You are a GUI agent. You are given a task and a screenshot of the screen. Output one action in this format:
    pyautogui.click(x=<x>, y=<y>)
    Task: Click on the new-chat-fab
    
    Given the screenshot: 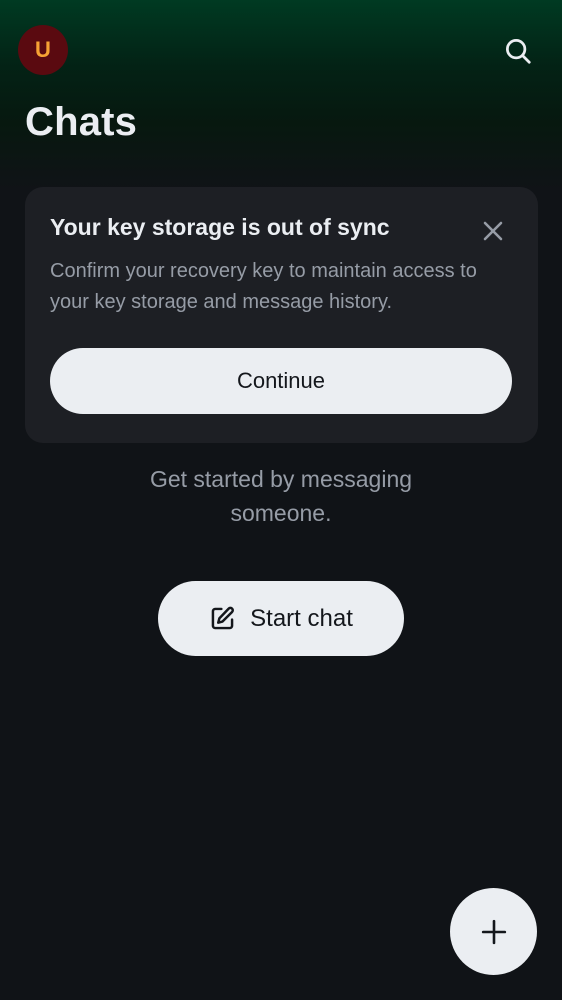 What is the action you would take?
    pyautogui.click(x=493, y=931)
    